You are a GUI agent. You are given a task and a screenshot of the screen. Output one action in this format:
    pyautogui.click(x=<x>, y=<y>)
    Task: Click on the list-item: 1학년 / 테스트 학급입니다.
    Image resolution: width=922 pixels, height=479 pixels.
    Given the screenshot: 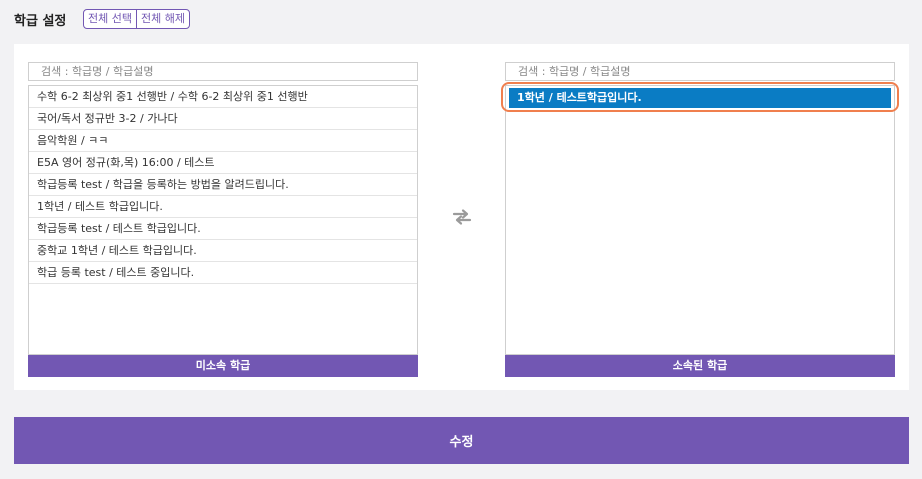 What is the action you would take?
    pyautogui.click(x=223, y=207)
    